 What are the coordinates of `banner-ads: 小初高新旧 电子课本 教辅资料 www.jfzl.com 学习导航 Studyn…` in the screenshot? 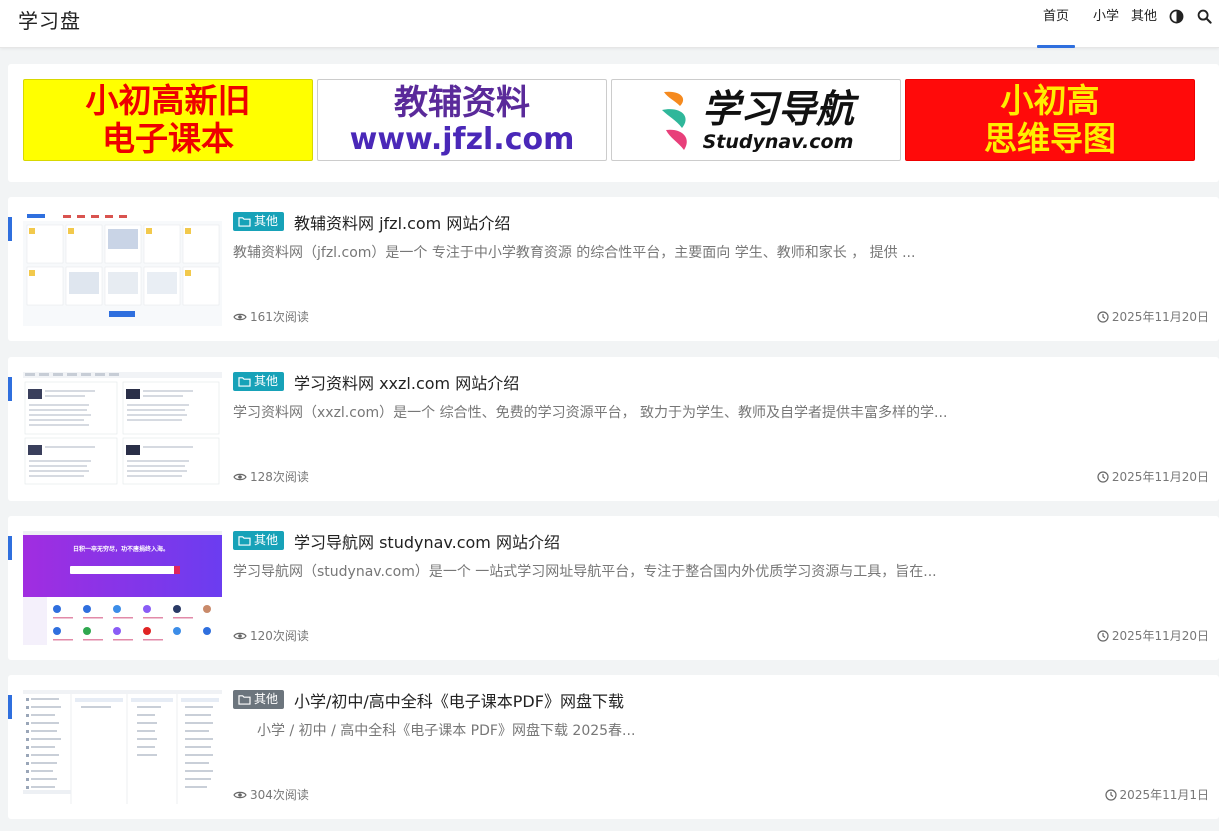 It's located at (613, 123).